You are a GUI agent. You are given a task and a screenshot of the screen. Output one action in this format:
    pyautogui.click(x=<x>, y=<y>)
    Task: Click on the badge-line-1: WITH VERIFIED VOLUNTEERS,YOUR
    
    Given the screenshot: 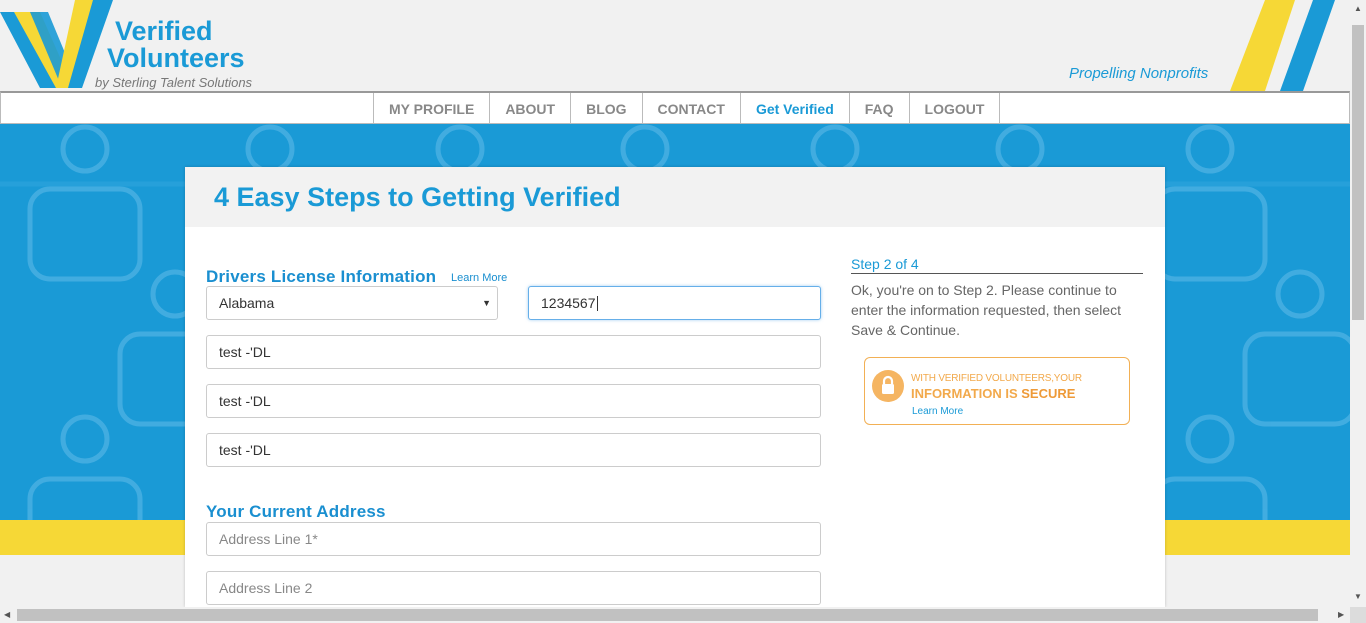 What is the action you would take?
    pyautogui.click(x=996, y=378)
    